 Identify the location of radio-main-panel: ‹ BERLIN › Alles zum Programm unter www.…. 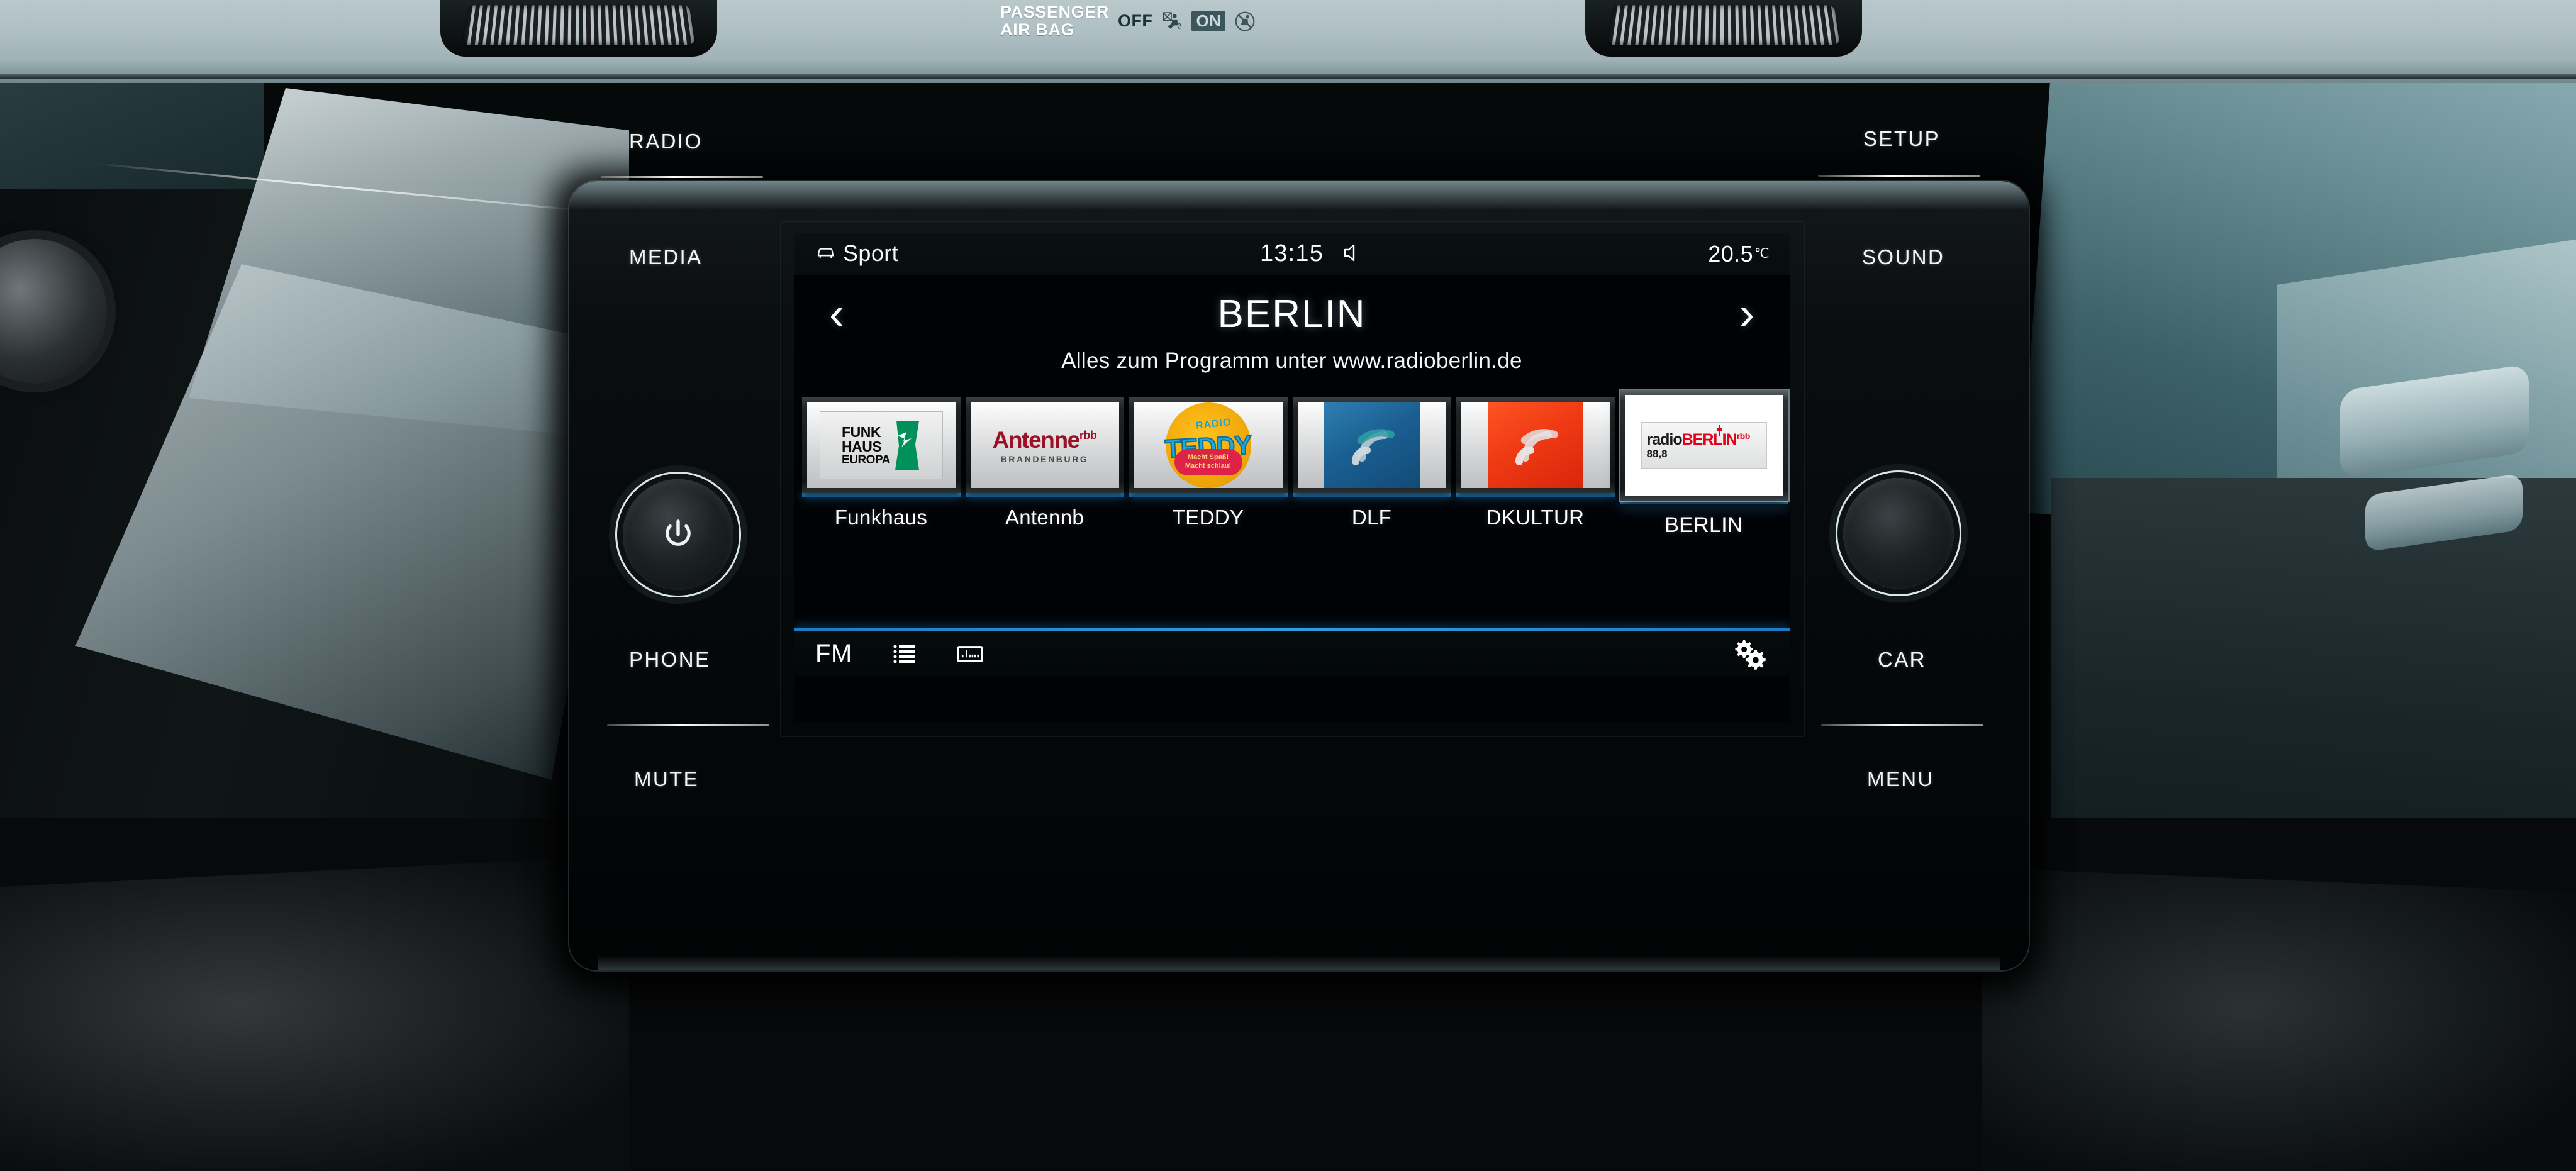
(1292, 476).